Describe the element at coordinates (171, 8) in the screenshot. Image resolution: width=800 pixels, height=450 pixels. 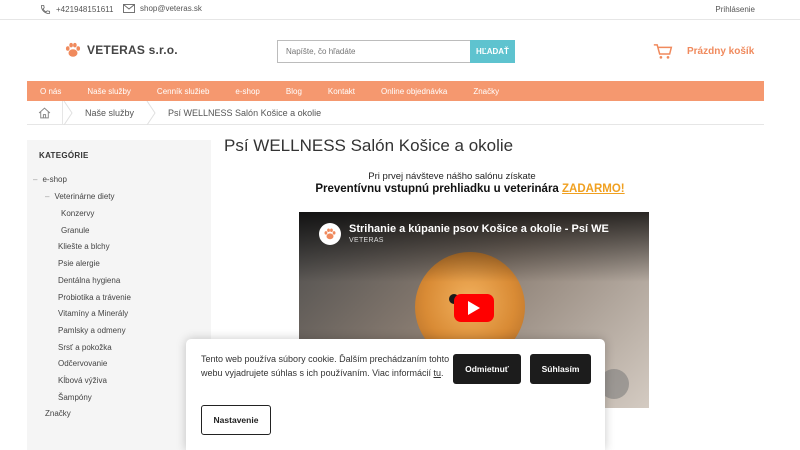
I see `email-address: shop@veteras.sk` at that location.